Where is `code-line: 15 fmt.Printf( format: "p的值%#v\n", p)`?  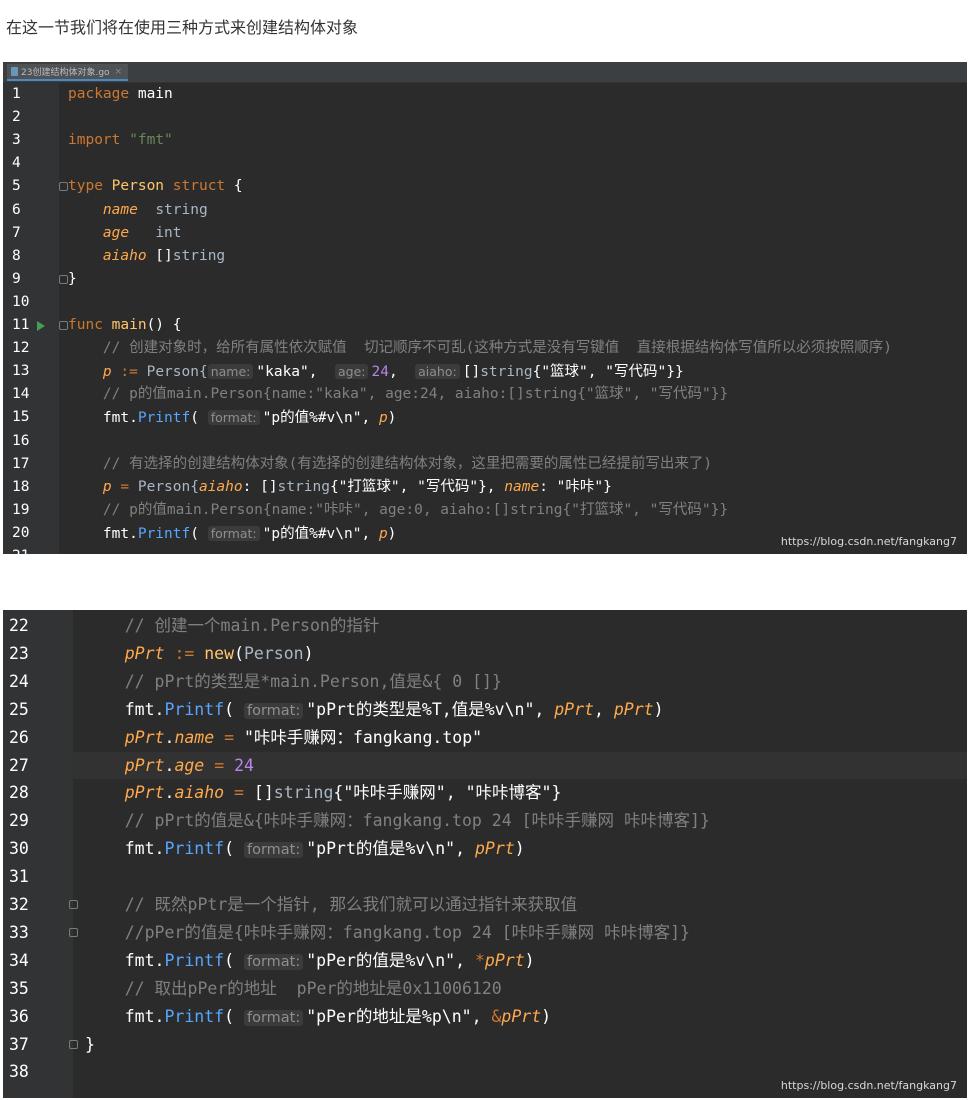 code-line: 15 fmt.Printf( format: "p的值%#v\n", p) is located at coordinates (485, 417).